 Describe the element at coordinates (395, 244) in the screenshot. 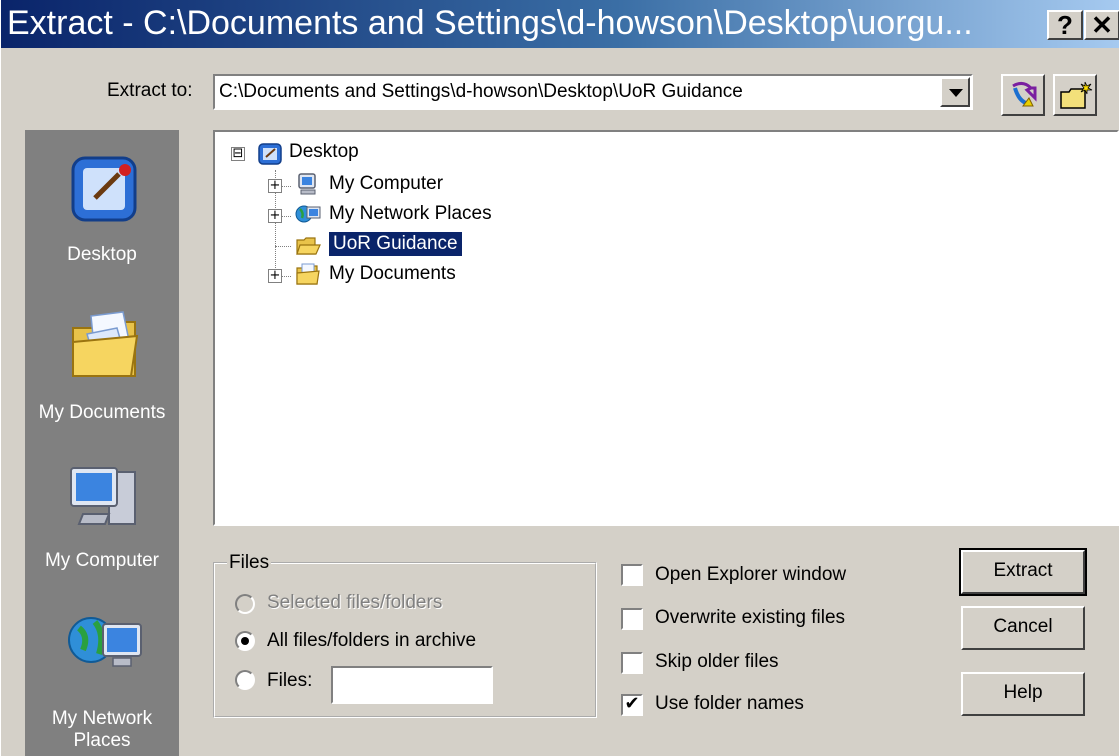

I see `tree-node-label: UoR Guidance` at that location.